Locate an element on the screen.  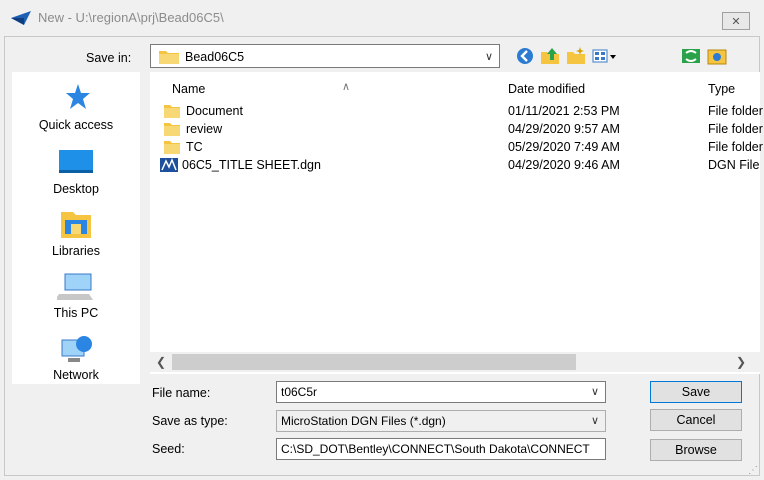
place-libraries: Libraries is located at coordinates (76, 233).